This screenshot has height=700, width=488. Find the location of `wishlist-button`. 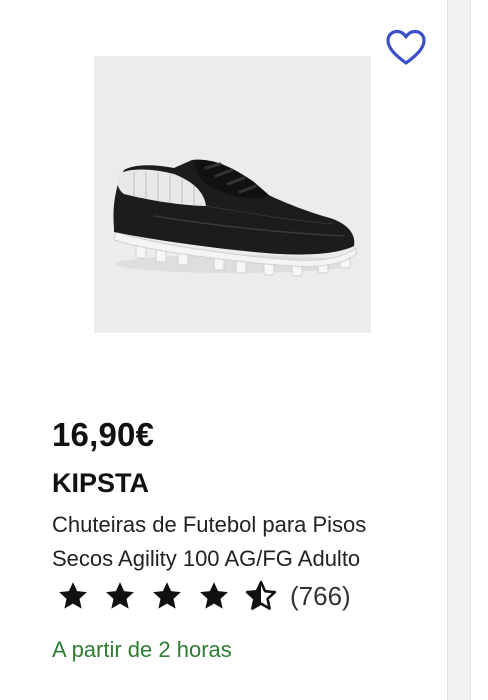

wishlist-button is located at coordinates (406, 48).